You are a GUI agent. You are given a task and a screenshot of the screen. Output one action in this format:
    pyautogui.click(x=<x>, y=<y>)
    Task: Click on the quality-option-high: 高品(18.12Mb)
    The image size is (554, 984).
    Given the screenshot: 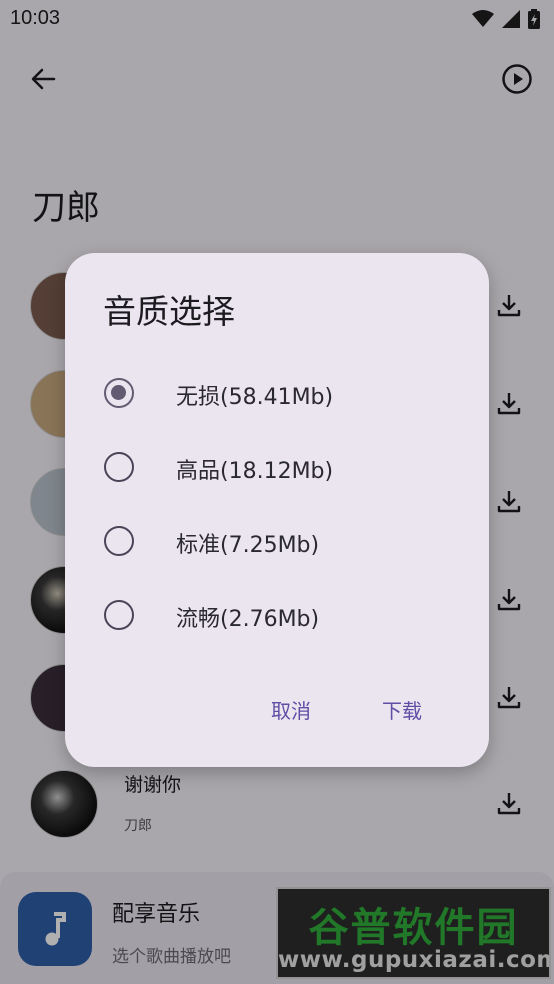 What is the action you would take?
    pyautogui.click(x=277, y=466)
    